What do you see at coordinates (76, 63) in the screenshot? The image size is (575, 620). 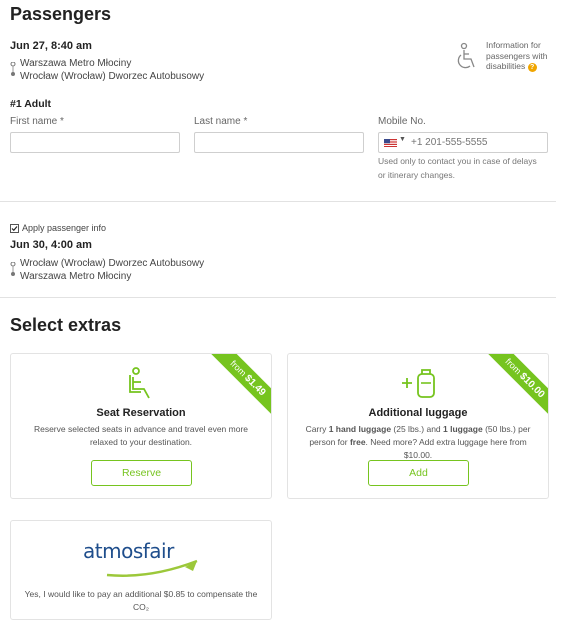 I see `outbound-from: Warszawa Metro Młociny` at bounding box center [76, 63].